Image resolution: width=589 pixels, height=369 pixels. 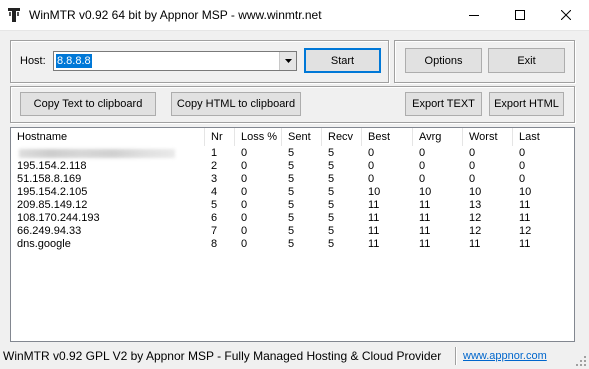 What do you see at coordinates (456, 356) in the screenshot?
I see `status-divider` at bounding box center [456, 356].